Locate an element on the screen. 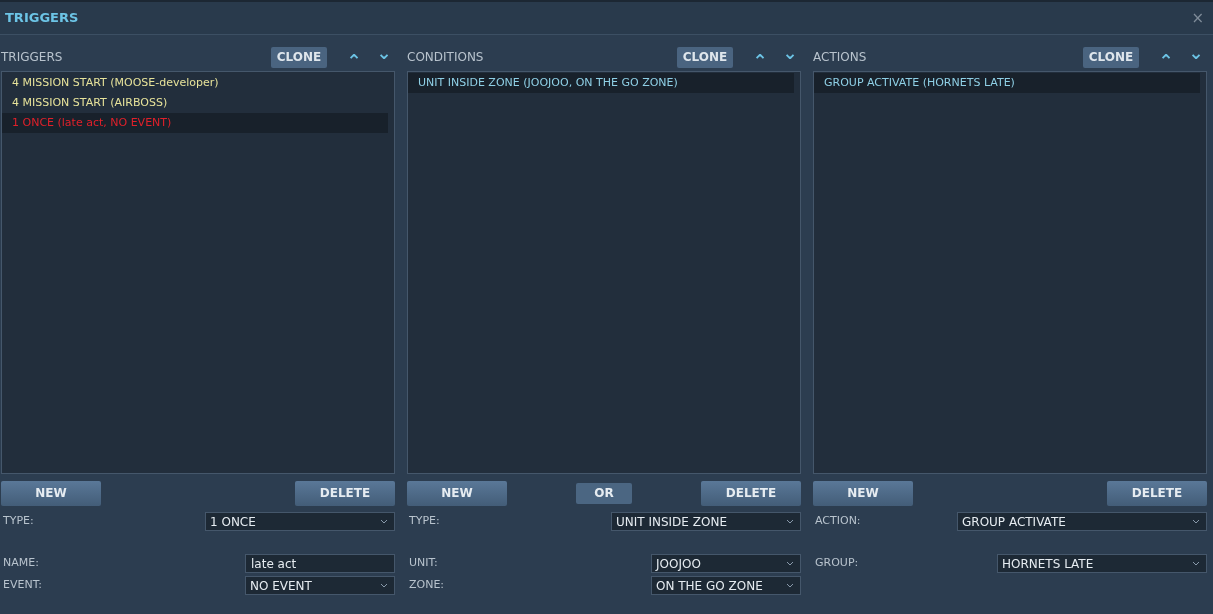  window-title: TRIGGERS is located at coordinates (42, 18).